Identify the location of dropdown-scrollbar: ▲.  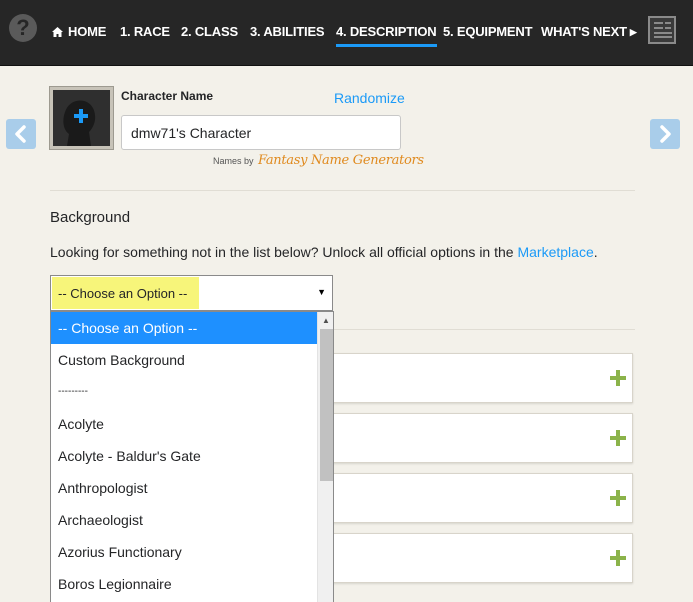
(325, 457).